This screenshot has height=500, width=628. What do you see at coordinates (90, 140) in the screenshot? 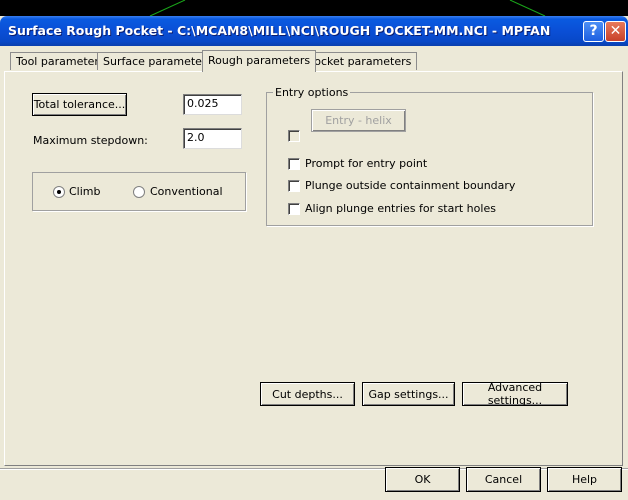
I see `max-stepdown-label: Maximum stepdown:` at bounding box center [90, 140].